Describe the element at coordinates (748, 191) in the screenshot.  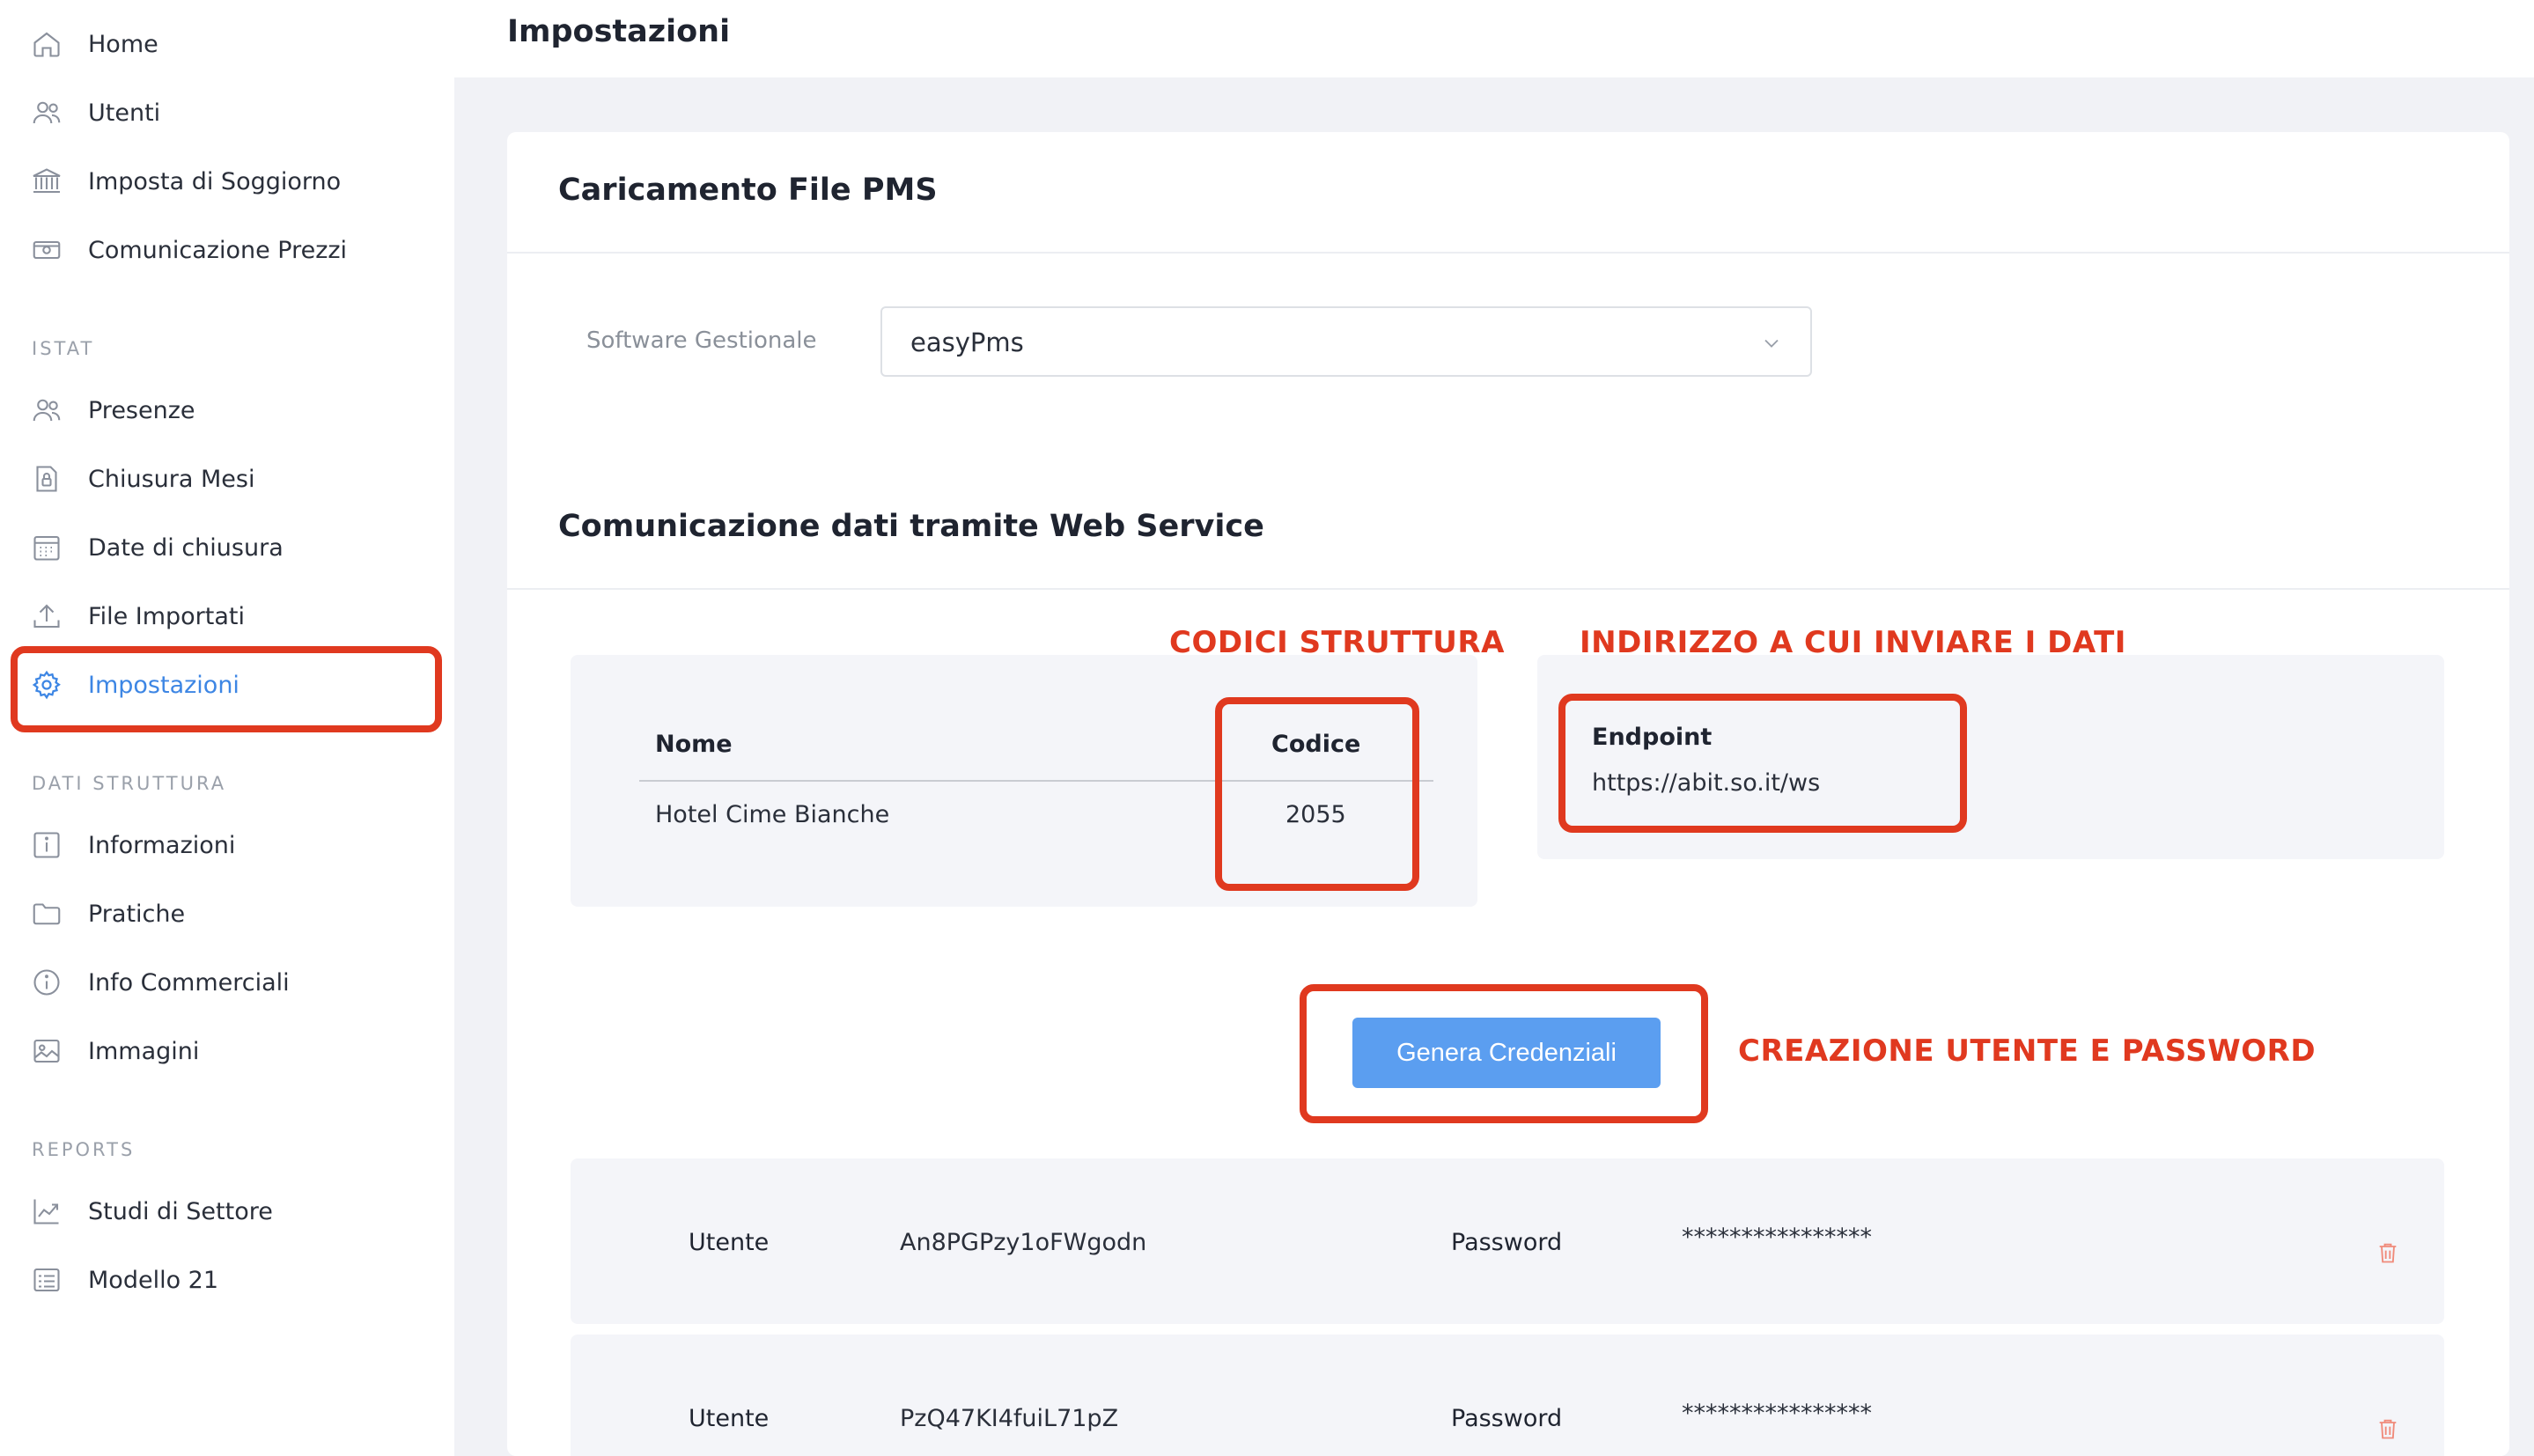
I see `pms-section-title: Caricamento File PMS` at that location.